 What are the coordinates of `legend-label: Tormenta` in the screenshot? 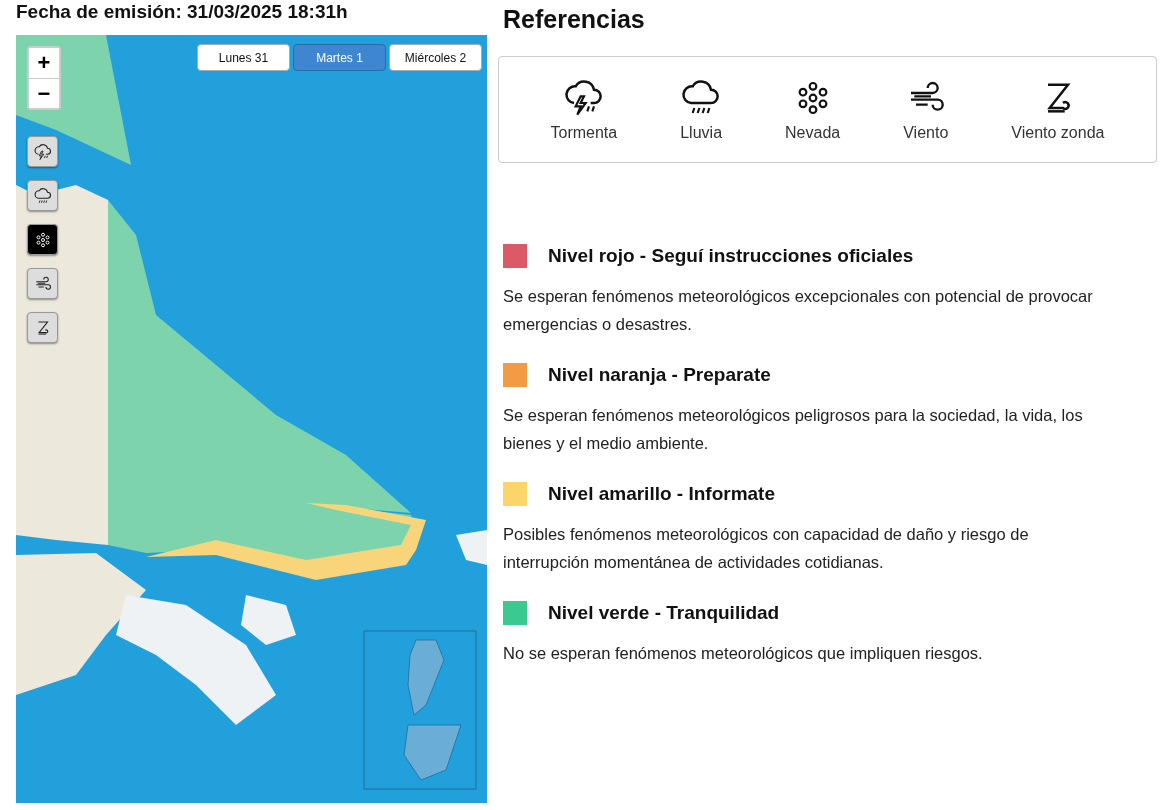 It's located at (584, 132).